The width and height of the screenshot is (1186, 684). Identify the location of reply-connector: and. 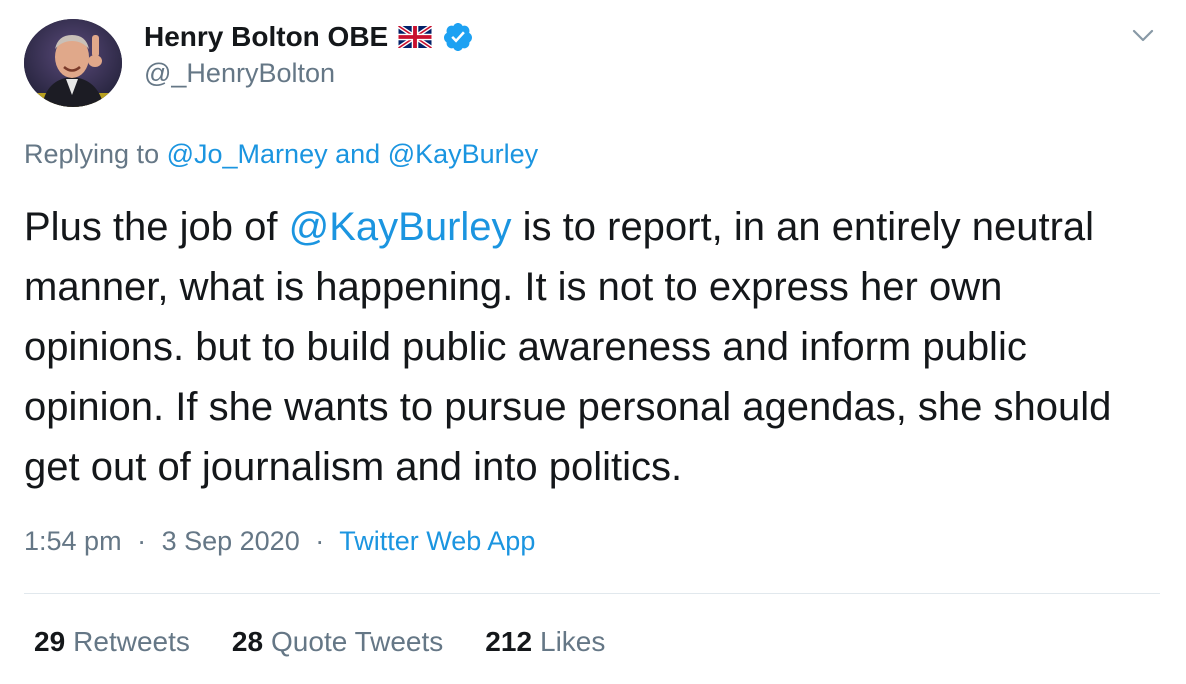
(358, 154).